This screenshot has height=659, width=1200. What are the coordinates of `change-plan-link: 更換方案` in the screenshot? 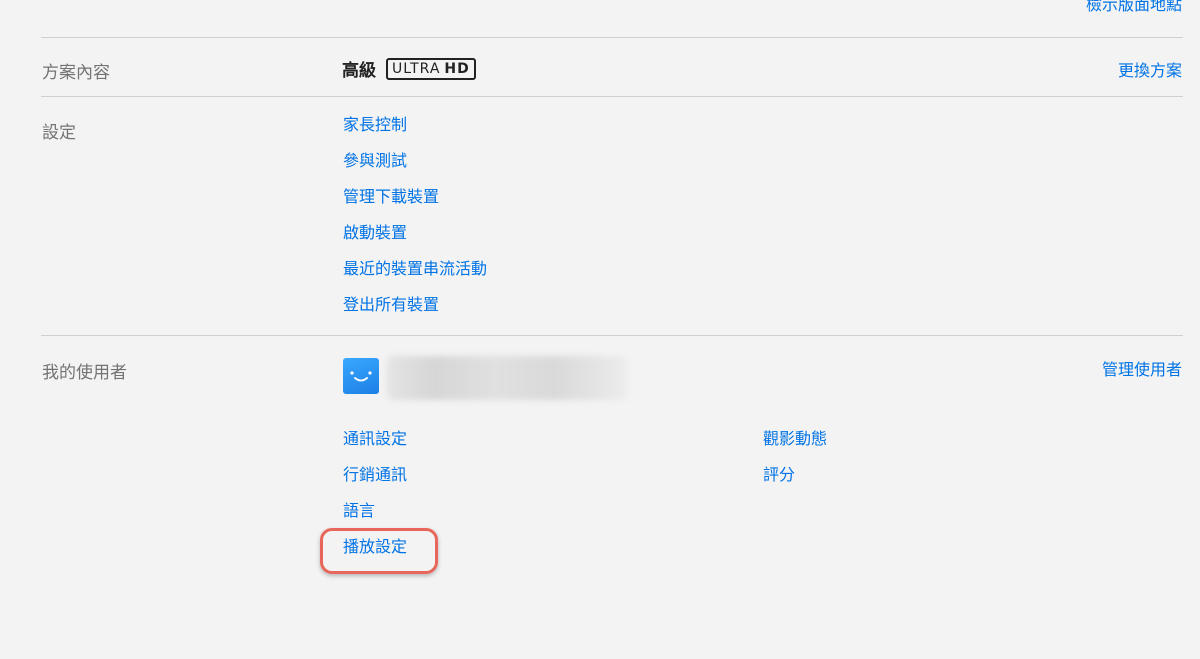 It's located at (1150, 69).